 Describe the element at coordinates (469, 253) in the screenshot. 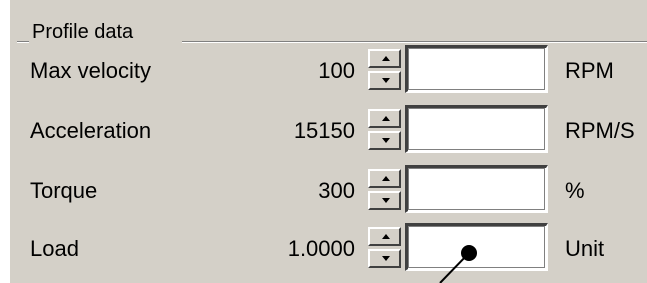

I see `pointer-dot` at that location.